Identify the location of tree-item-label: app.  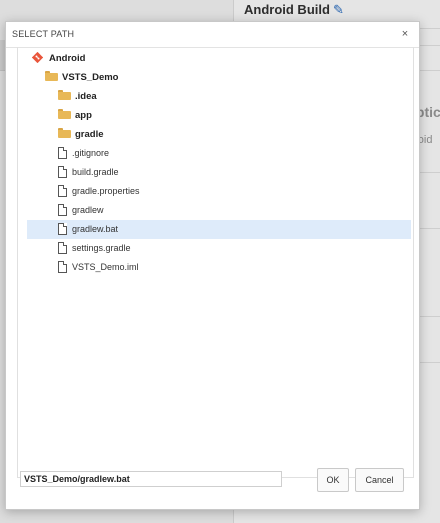
(83, 115).